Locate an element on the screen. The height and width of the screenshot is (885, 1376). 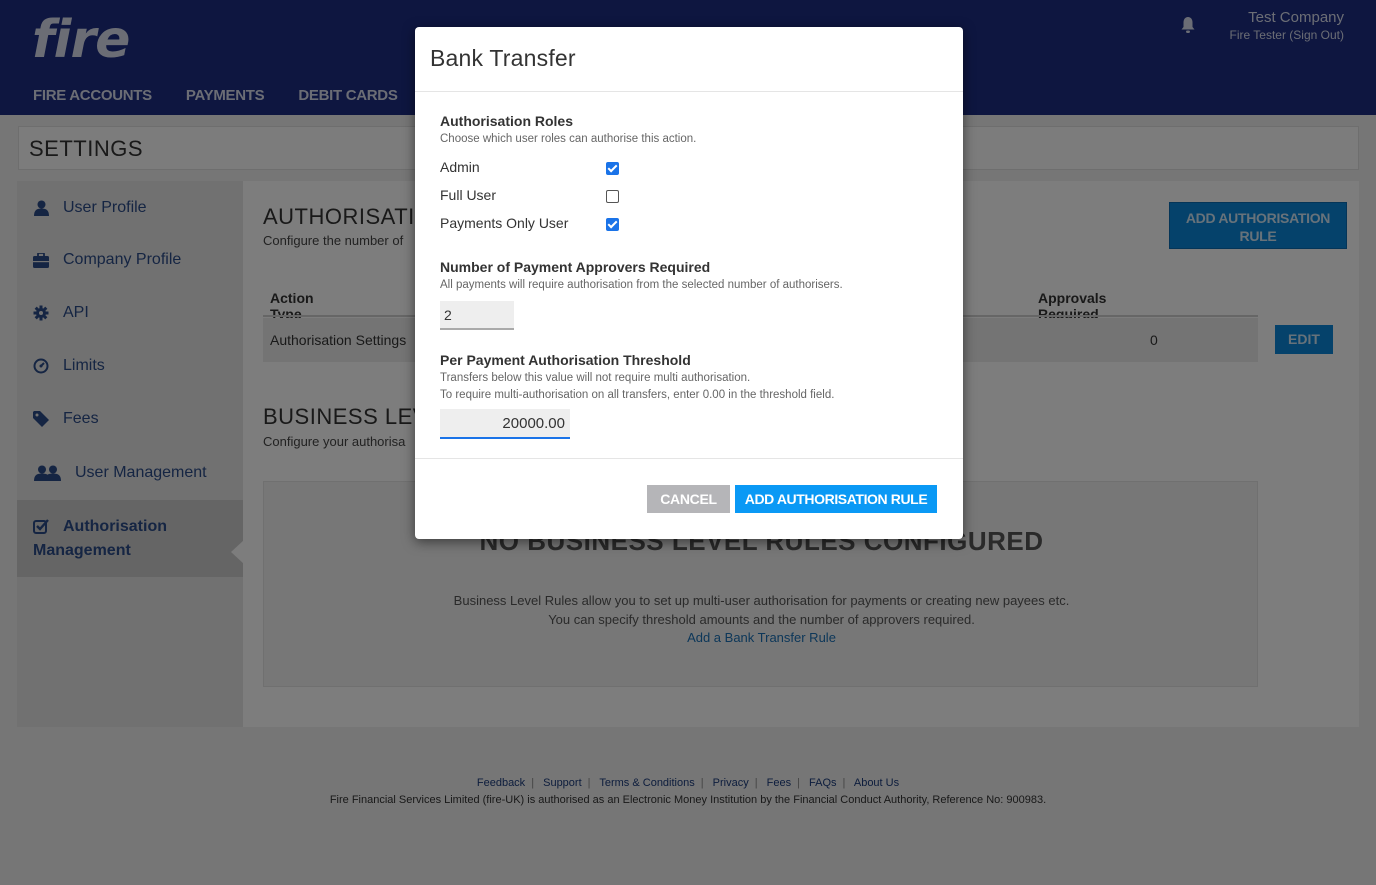
modal-title: Bank Transfer is located at coordinates (503, 58).